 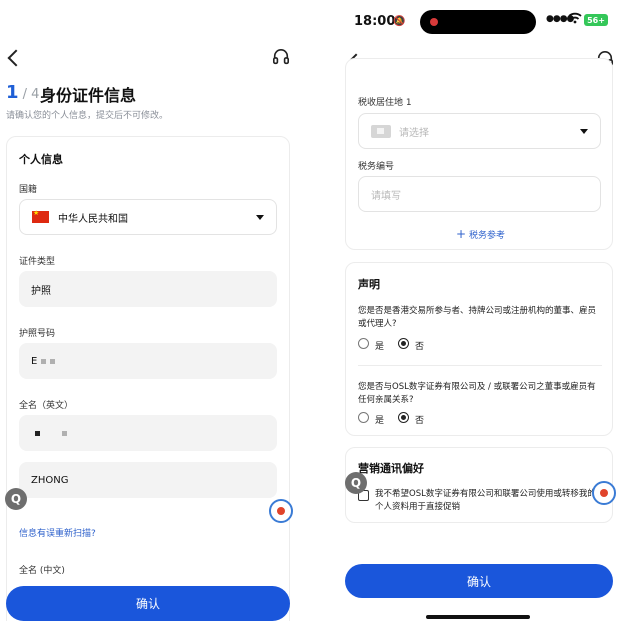 I want to click on wifi-icon, so click(x=575, y=18).